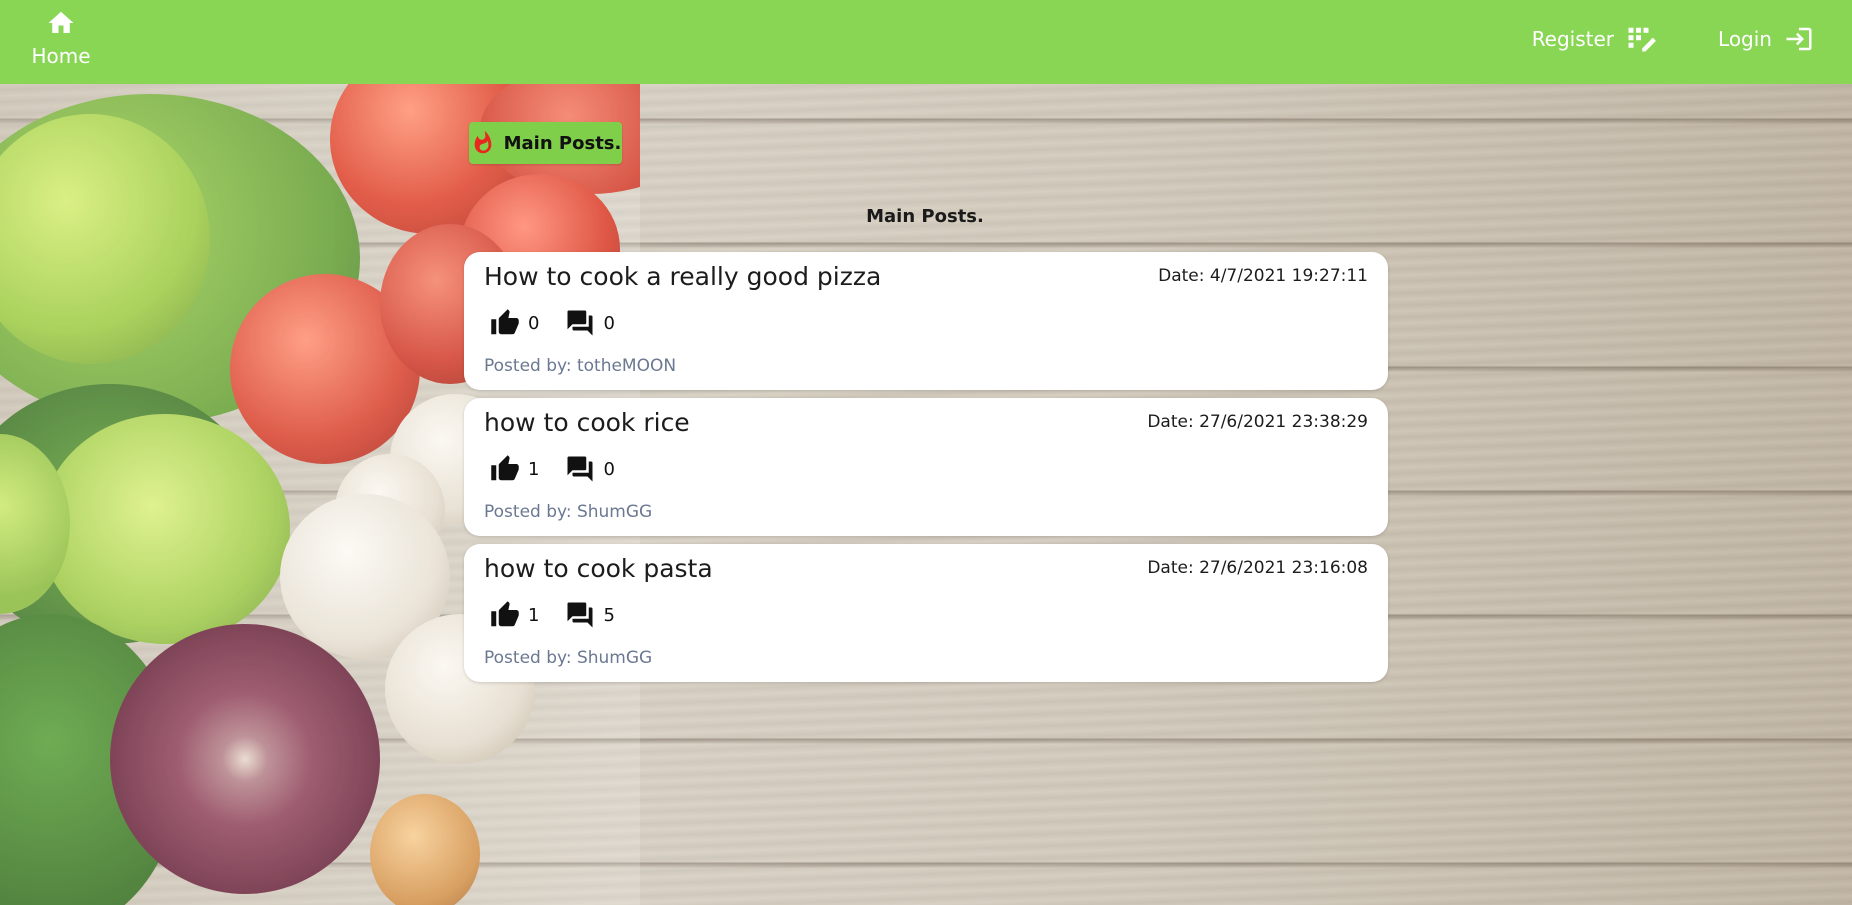 The width and height of the screenshot is (1852, 905). I want to click on post-date: Date: 27/6/2021 23:38:29, so click(1257, 422).